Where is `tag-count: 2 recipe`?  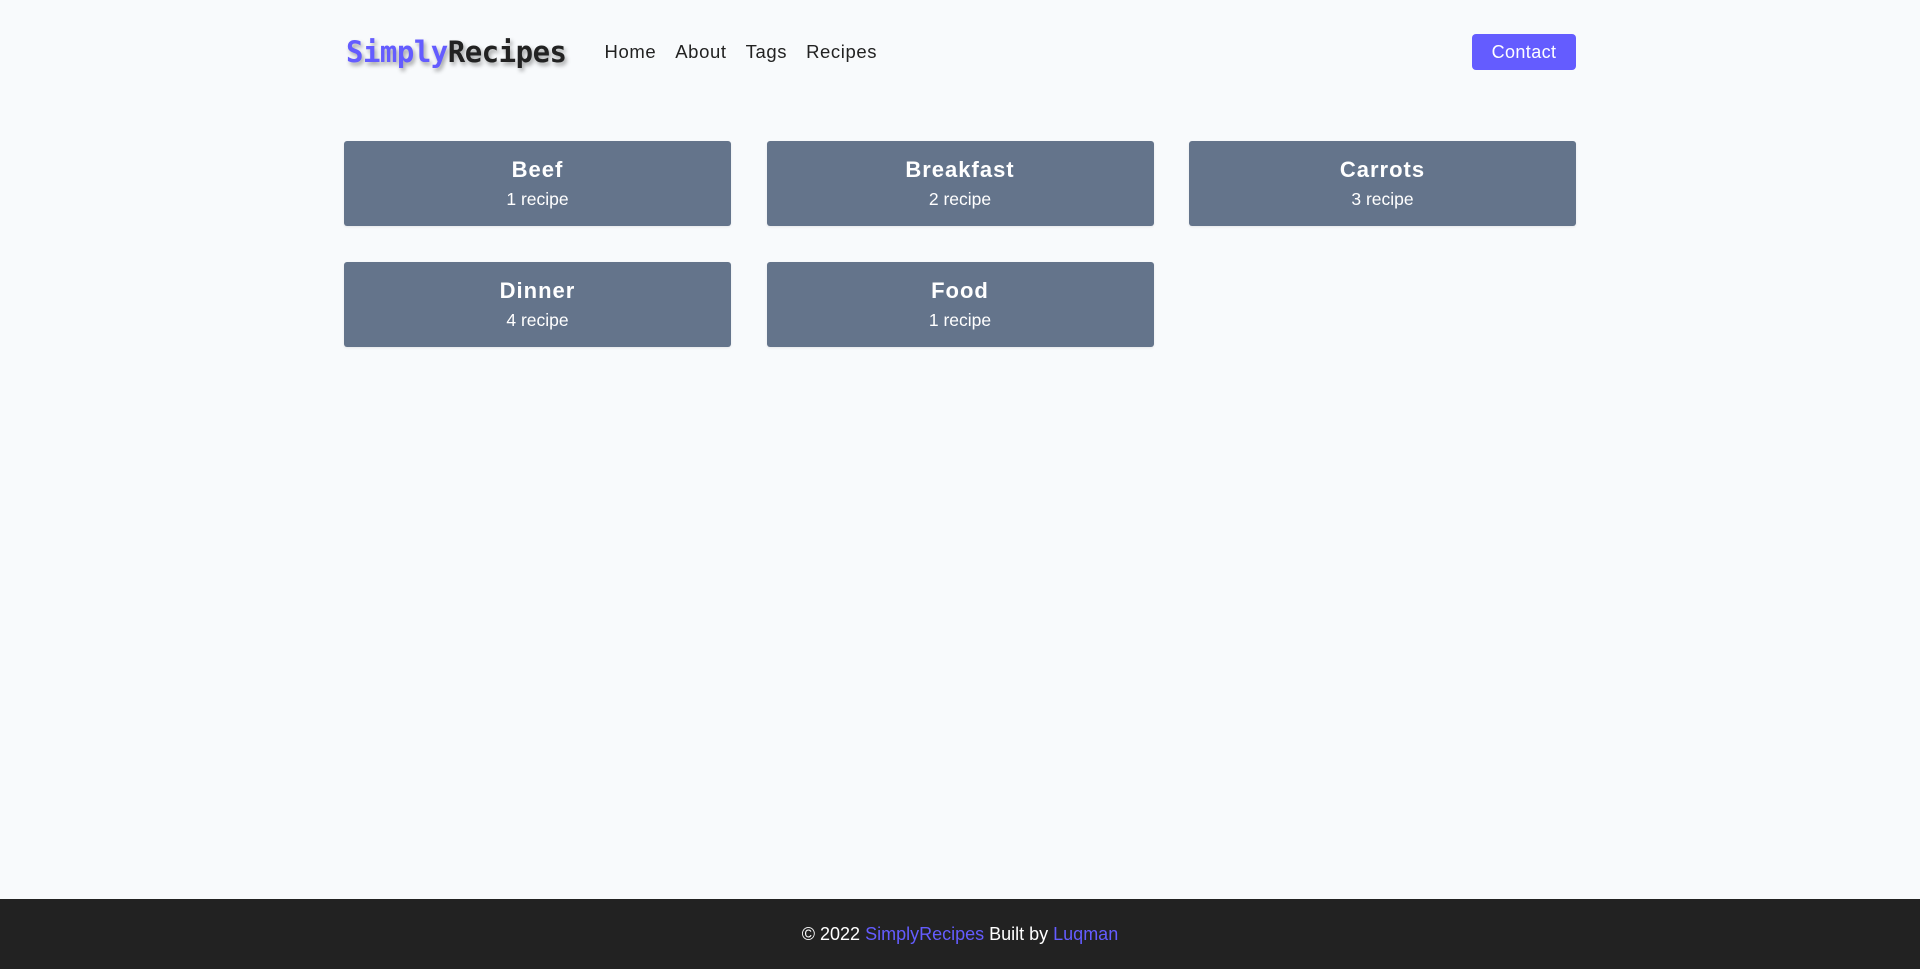 tag-count: 2 recipe is located at coordinates (960, 198).